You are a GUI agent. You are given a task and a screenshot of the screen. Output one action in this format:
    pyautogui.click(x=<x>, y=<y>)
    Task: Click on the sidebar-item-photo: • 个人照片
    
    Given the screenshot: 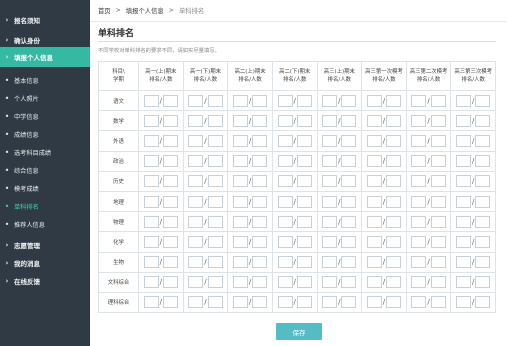 What is the action you would take?
    pyautogui.click(x=45, y=98)
    